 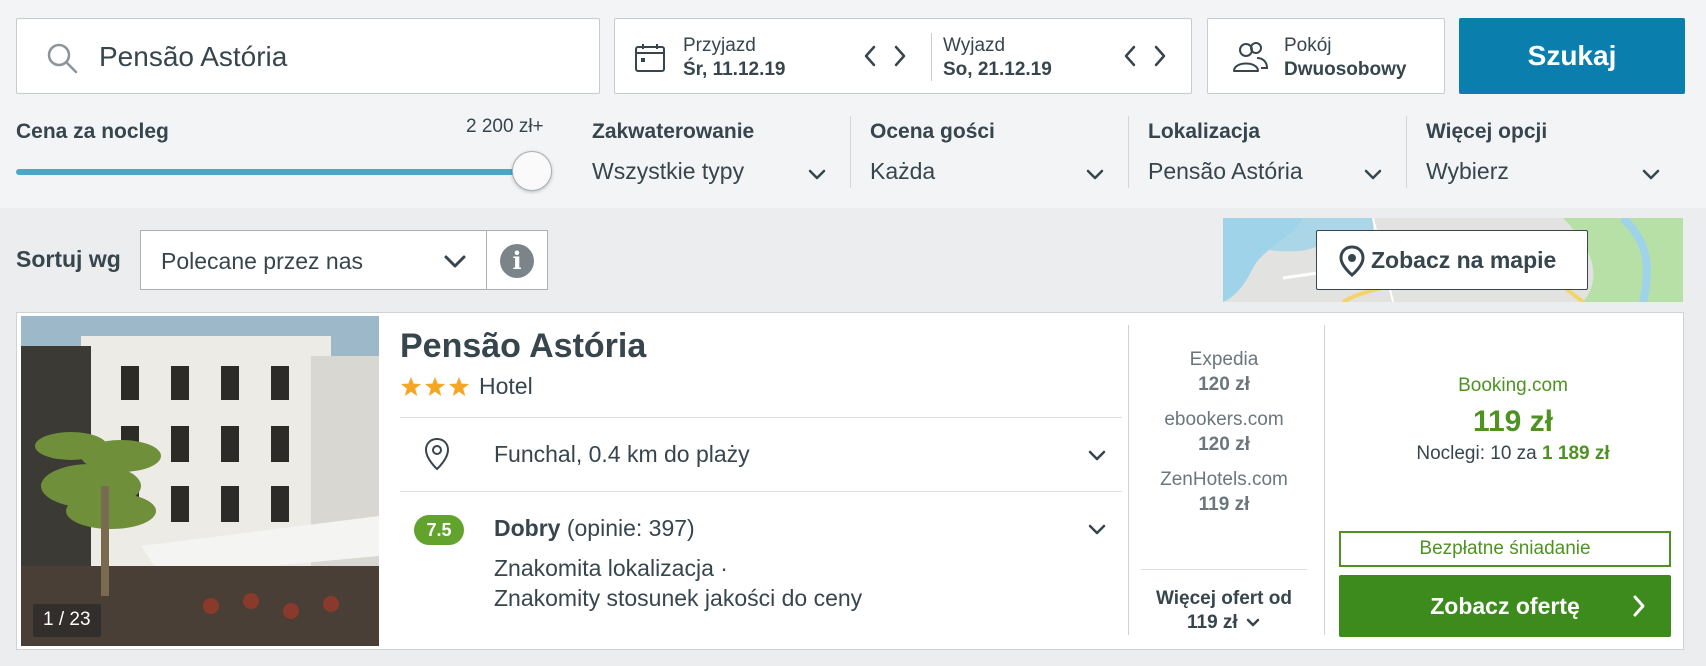 I want to click on search-query: Pensão Astória, so click(x=193, y=57).